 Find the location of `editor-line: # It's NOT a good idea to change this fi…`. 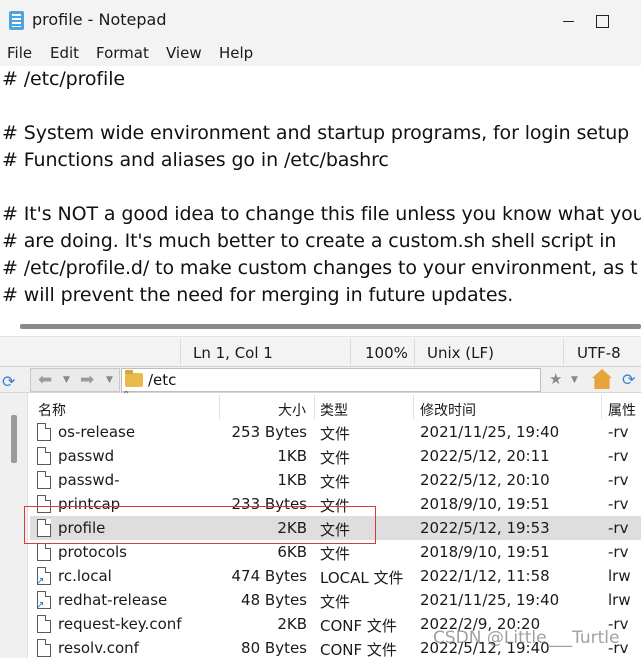

editor-line: # It's NOT a good idea to change this fi… is located at coordinates (321, 214).